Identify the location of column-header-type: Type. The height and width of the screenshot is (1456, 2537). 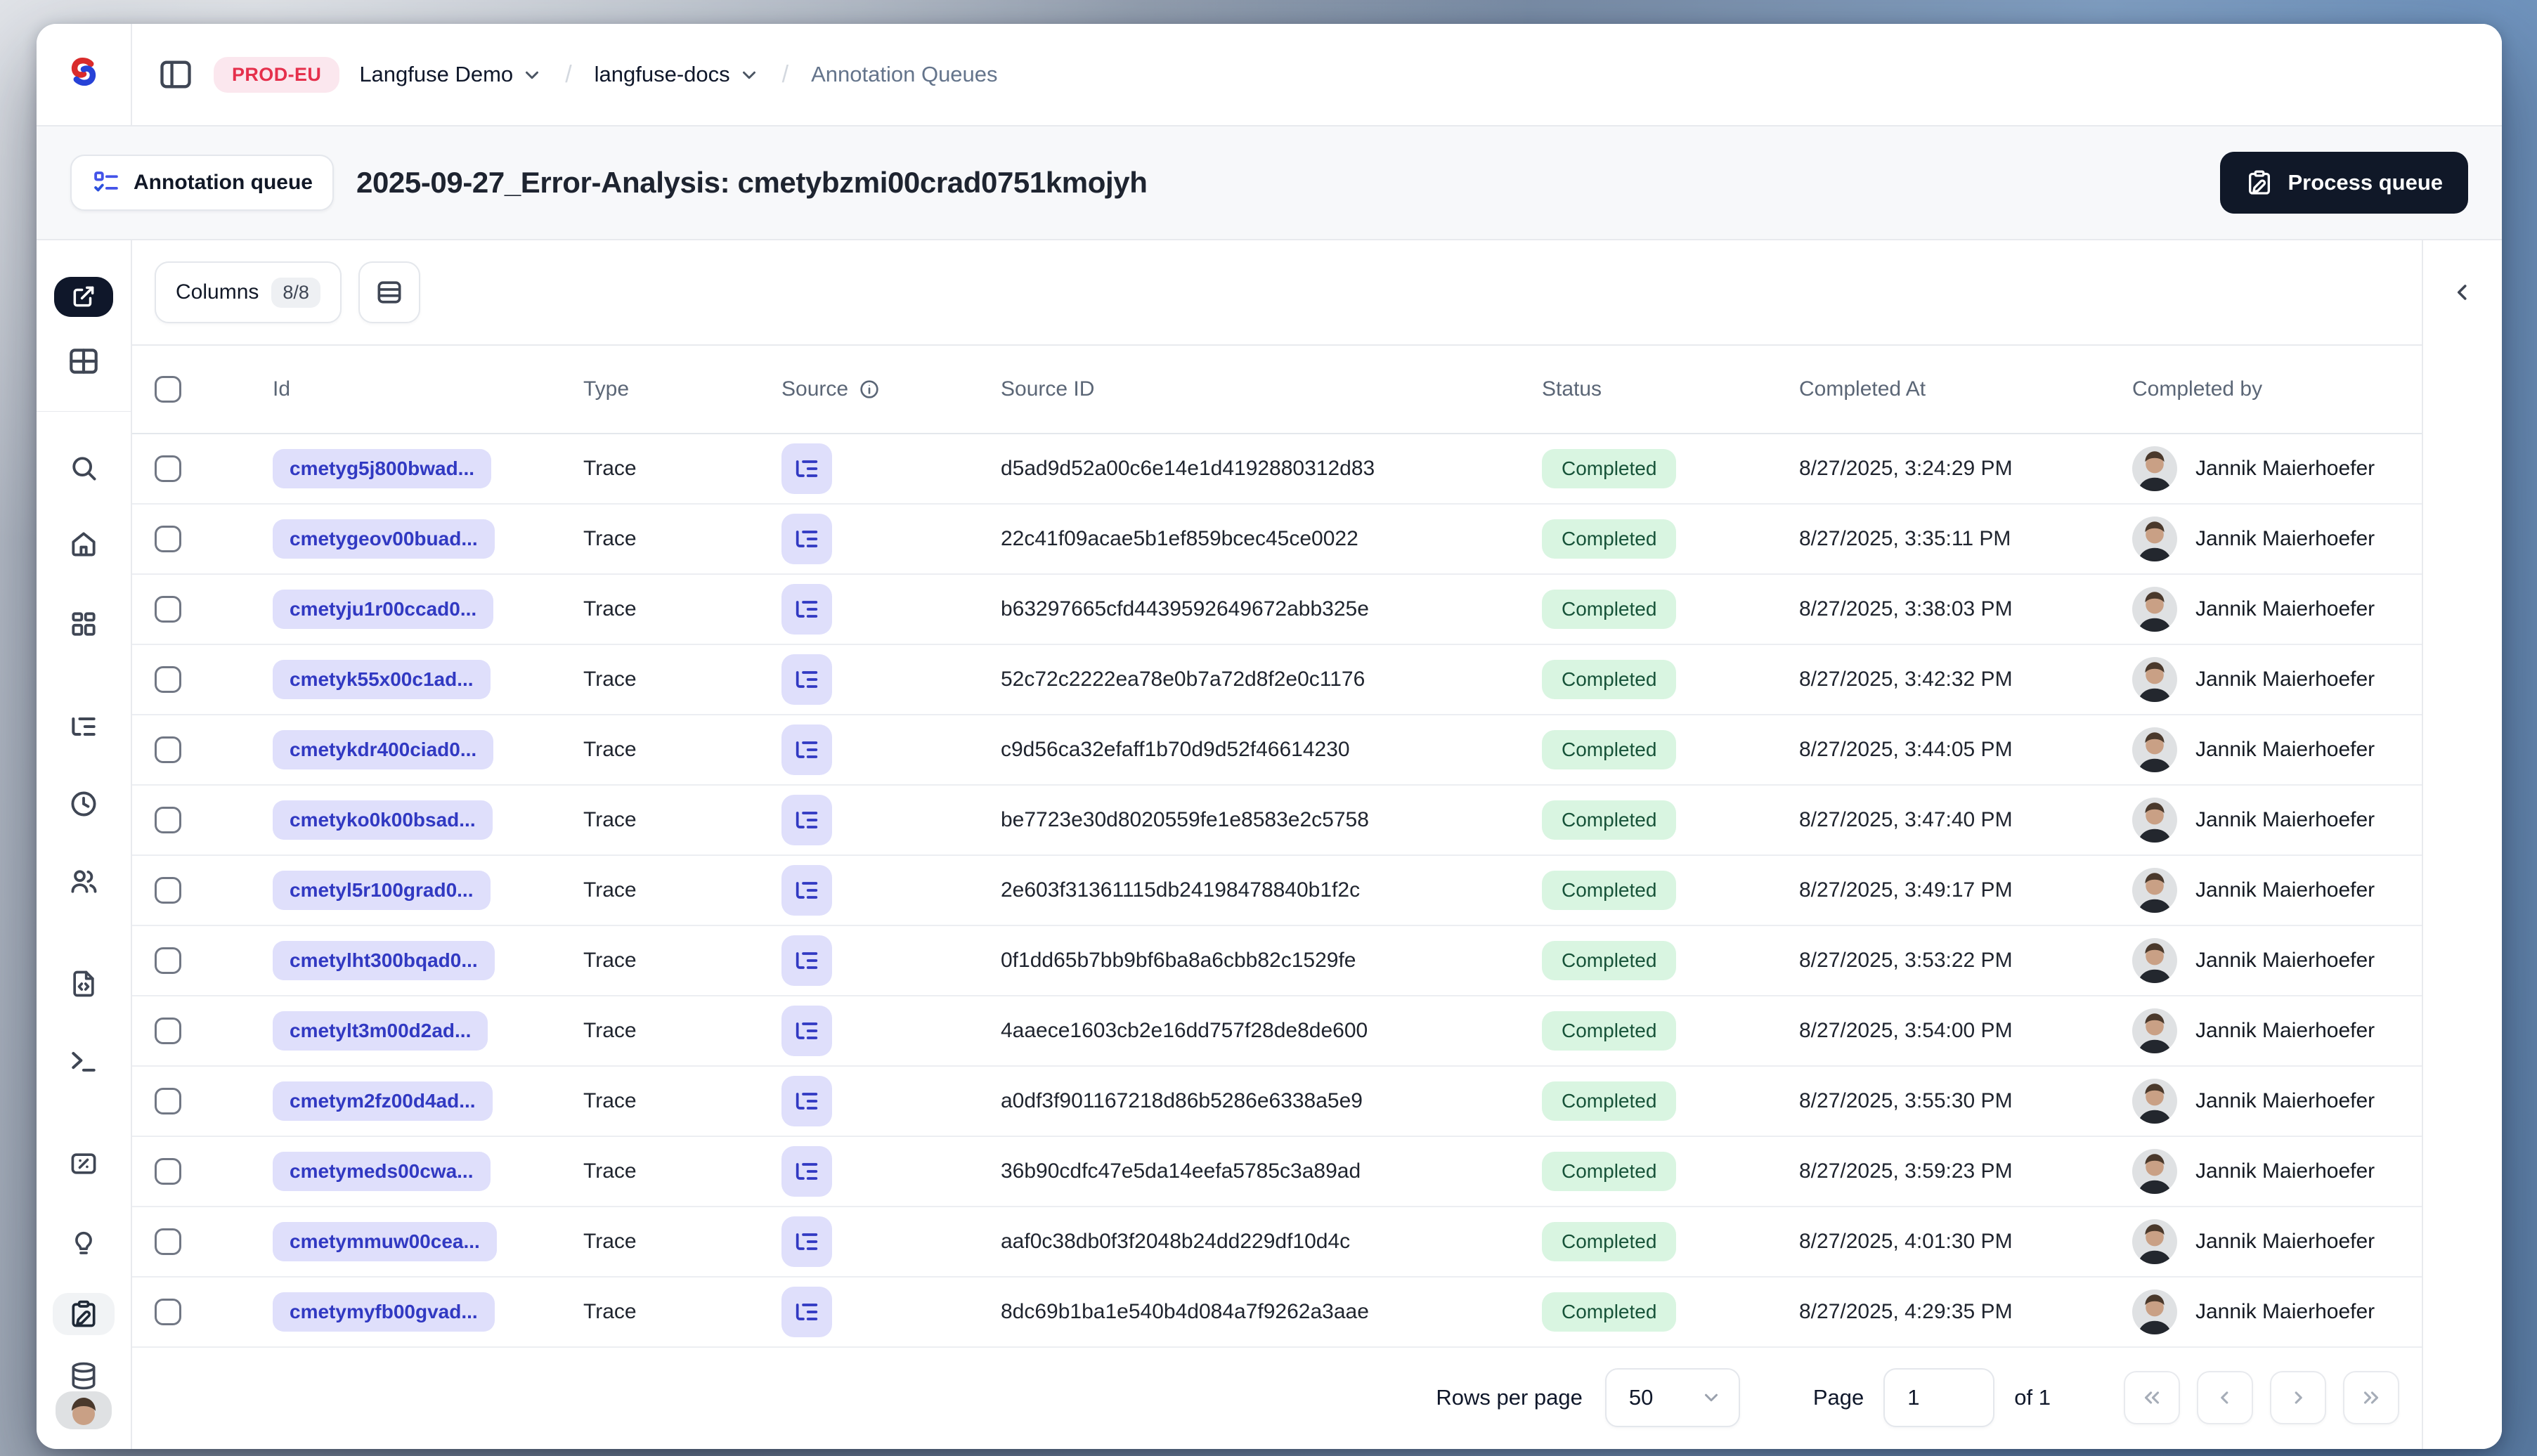
(660, 389).